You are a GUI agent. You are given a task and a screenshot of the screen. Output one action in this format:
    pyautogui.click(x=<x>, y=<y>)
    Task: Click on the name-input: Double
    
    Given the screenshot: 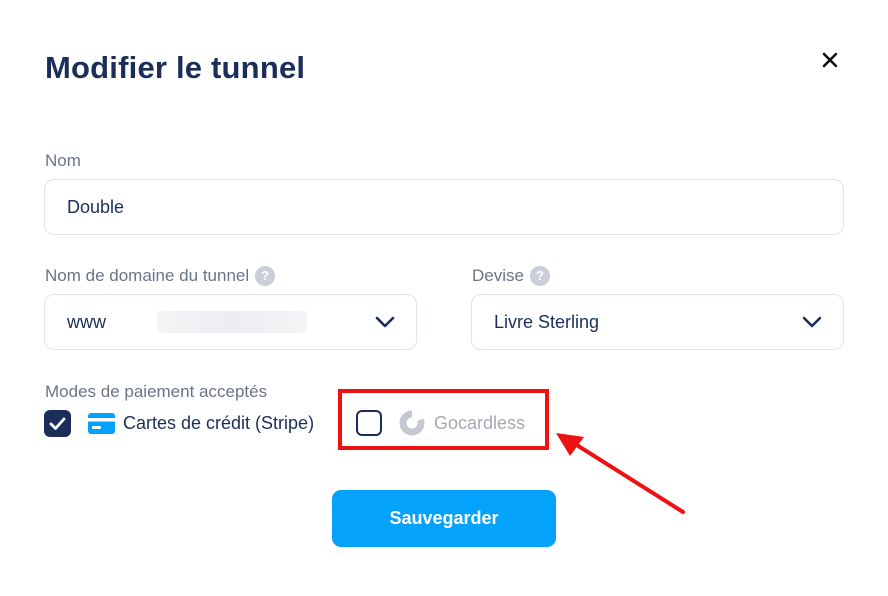 What is the action you would take?
    pyautogui.click(x=444, y=207)
    